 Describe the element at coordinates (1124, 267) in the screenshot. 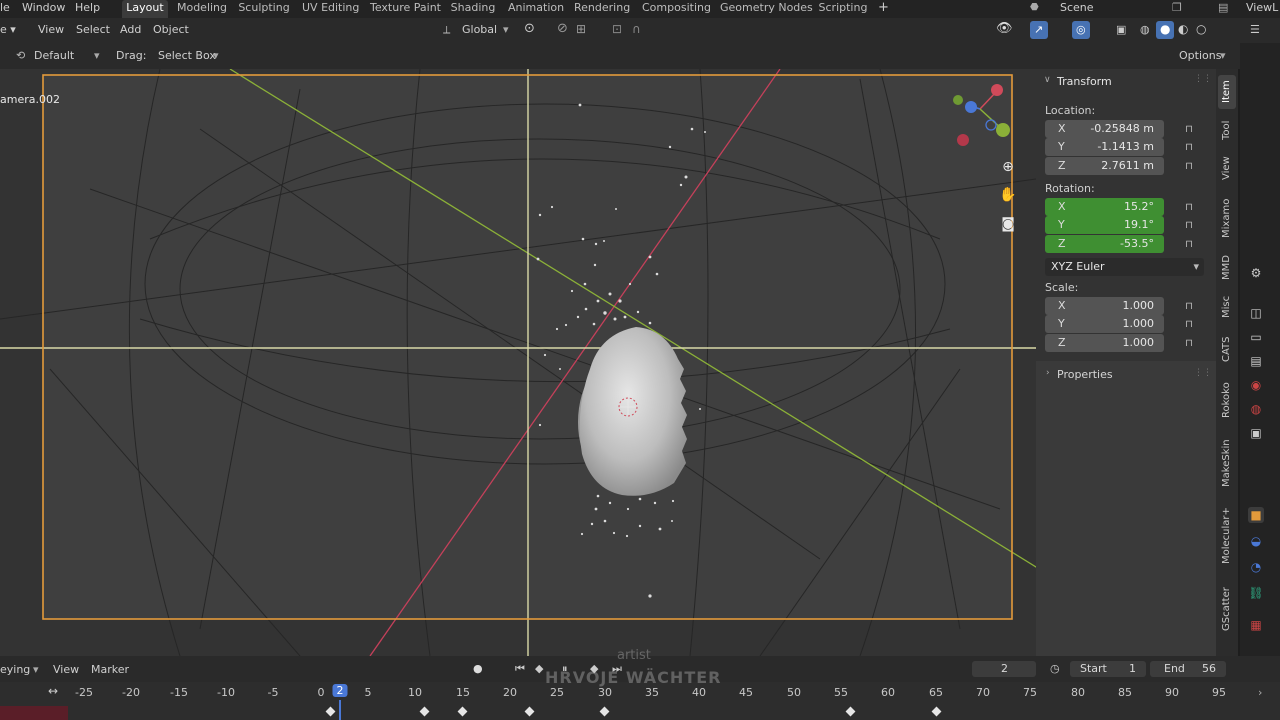

I see `rotation-mode-dropdown: XYZ Euler ▾` at that location.